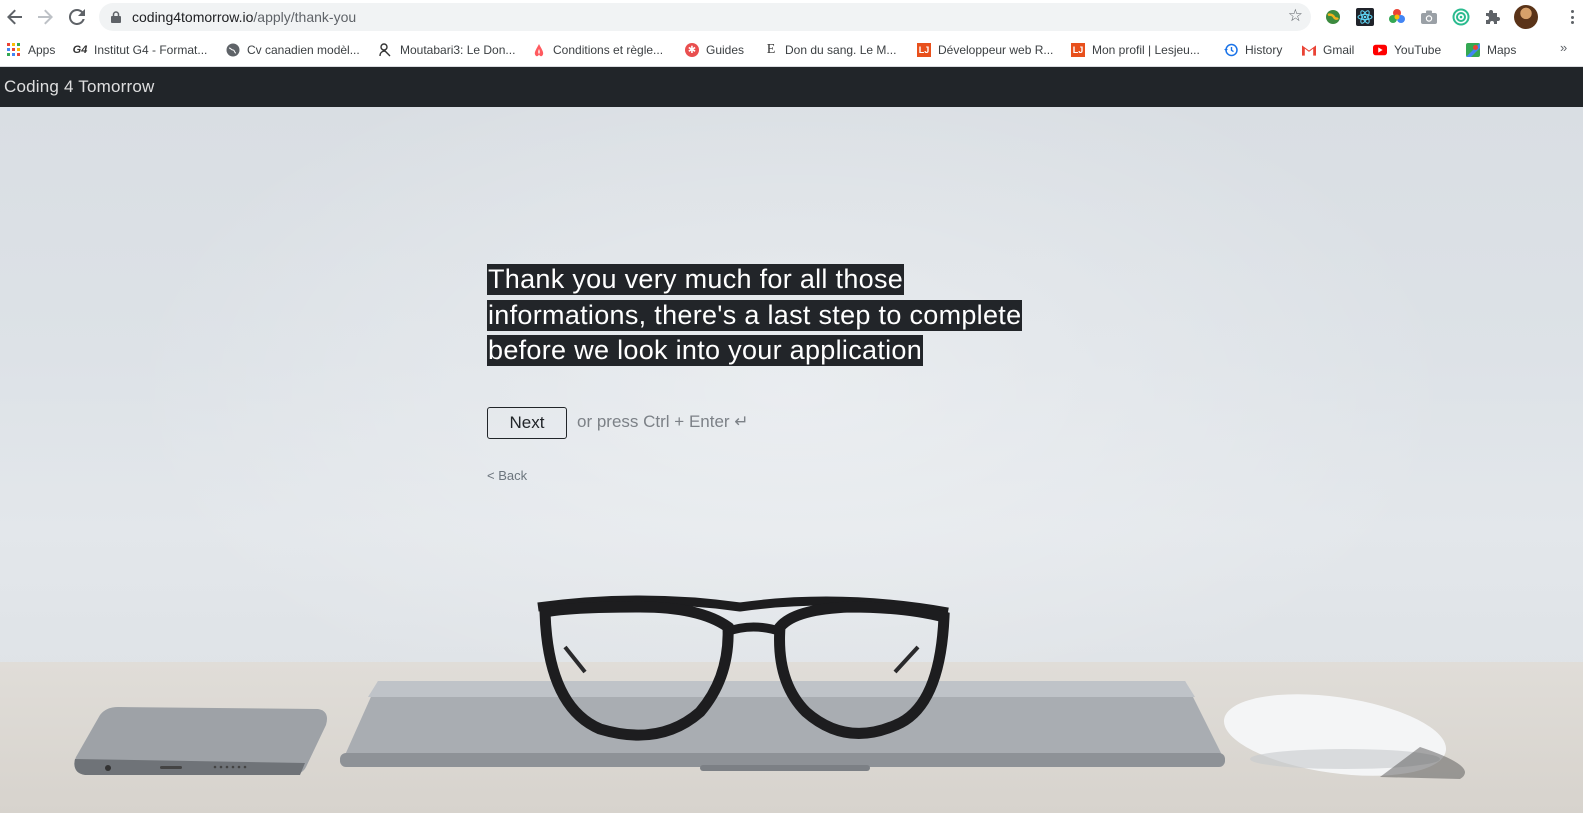 This screenshot has width=1583, height=813. What do you see at coordinates (791, 87) in the screenshot?
I see `site-navbar: Coding 4 Tomorrow` at bounding box center [791, 87].